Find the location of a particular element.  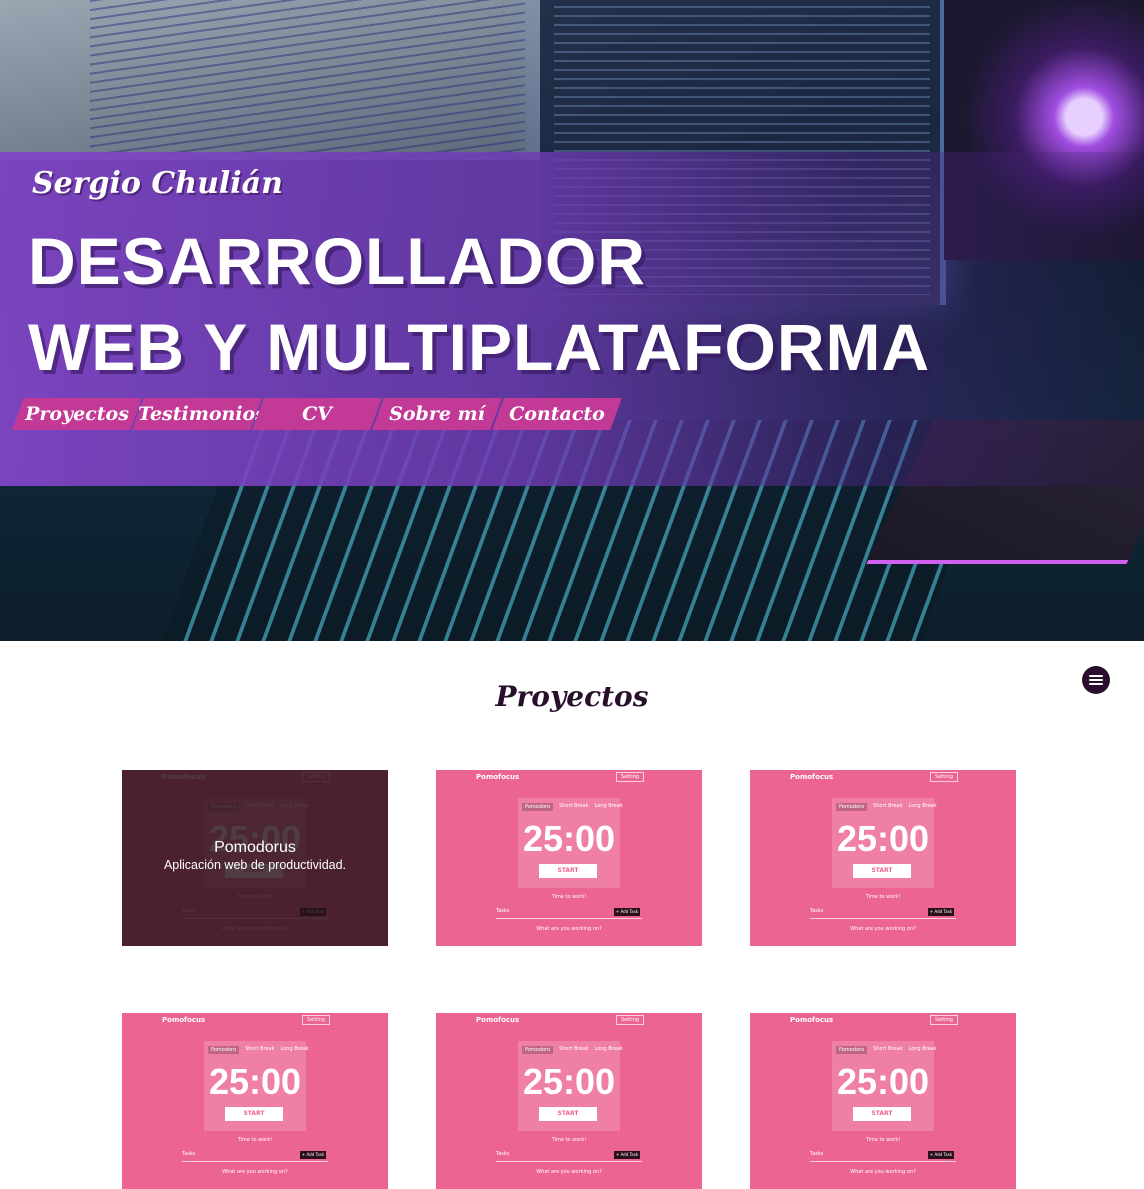

hero-background-left-monitor is located at coordinates (272, 80).